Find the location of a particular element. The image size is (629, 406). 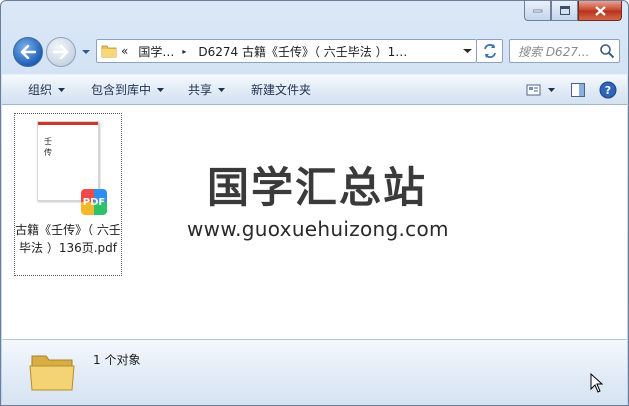

pdf-badge-label: PDF is located at coordinates (94, 202).